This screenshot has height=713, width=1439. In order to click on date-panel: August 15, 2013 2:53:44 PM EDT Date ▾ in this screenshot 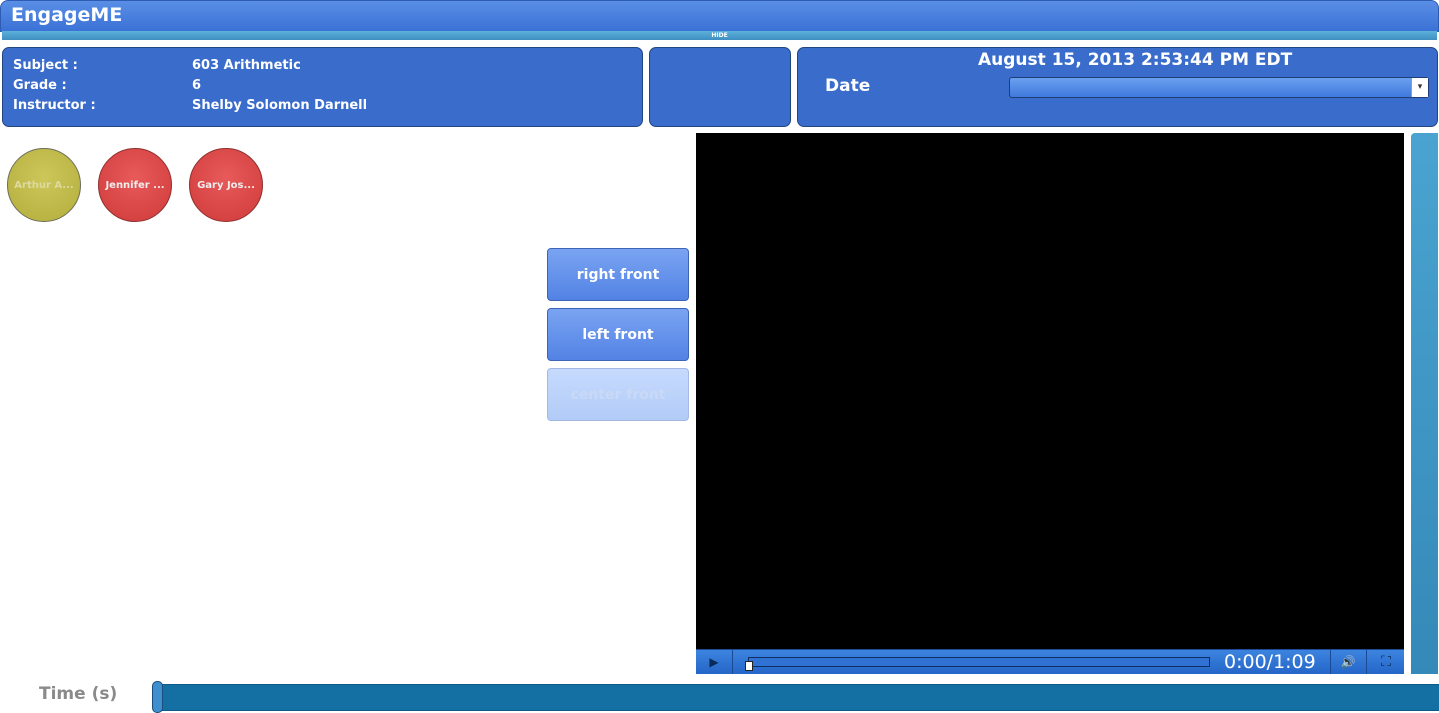, I will do `click(1117, 87)`.